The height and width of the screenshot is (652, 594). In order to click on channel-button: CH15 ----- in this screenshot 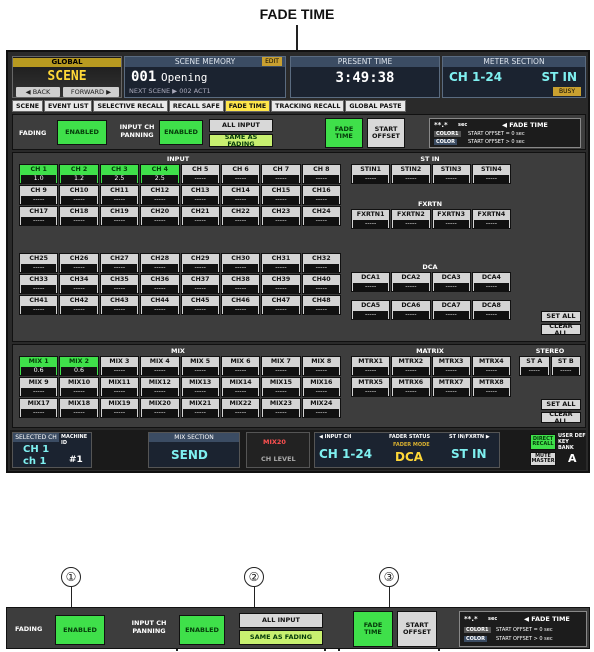, I will do `click(281, 195)`.